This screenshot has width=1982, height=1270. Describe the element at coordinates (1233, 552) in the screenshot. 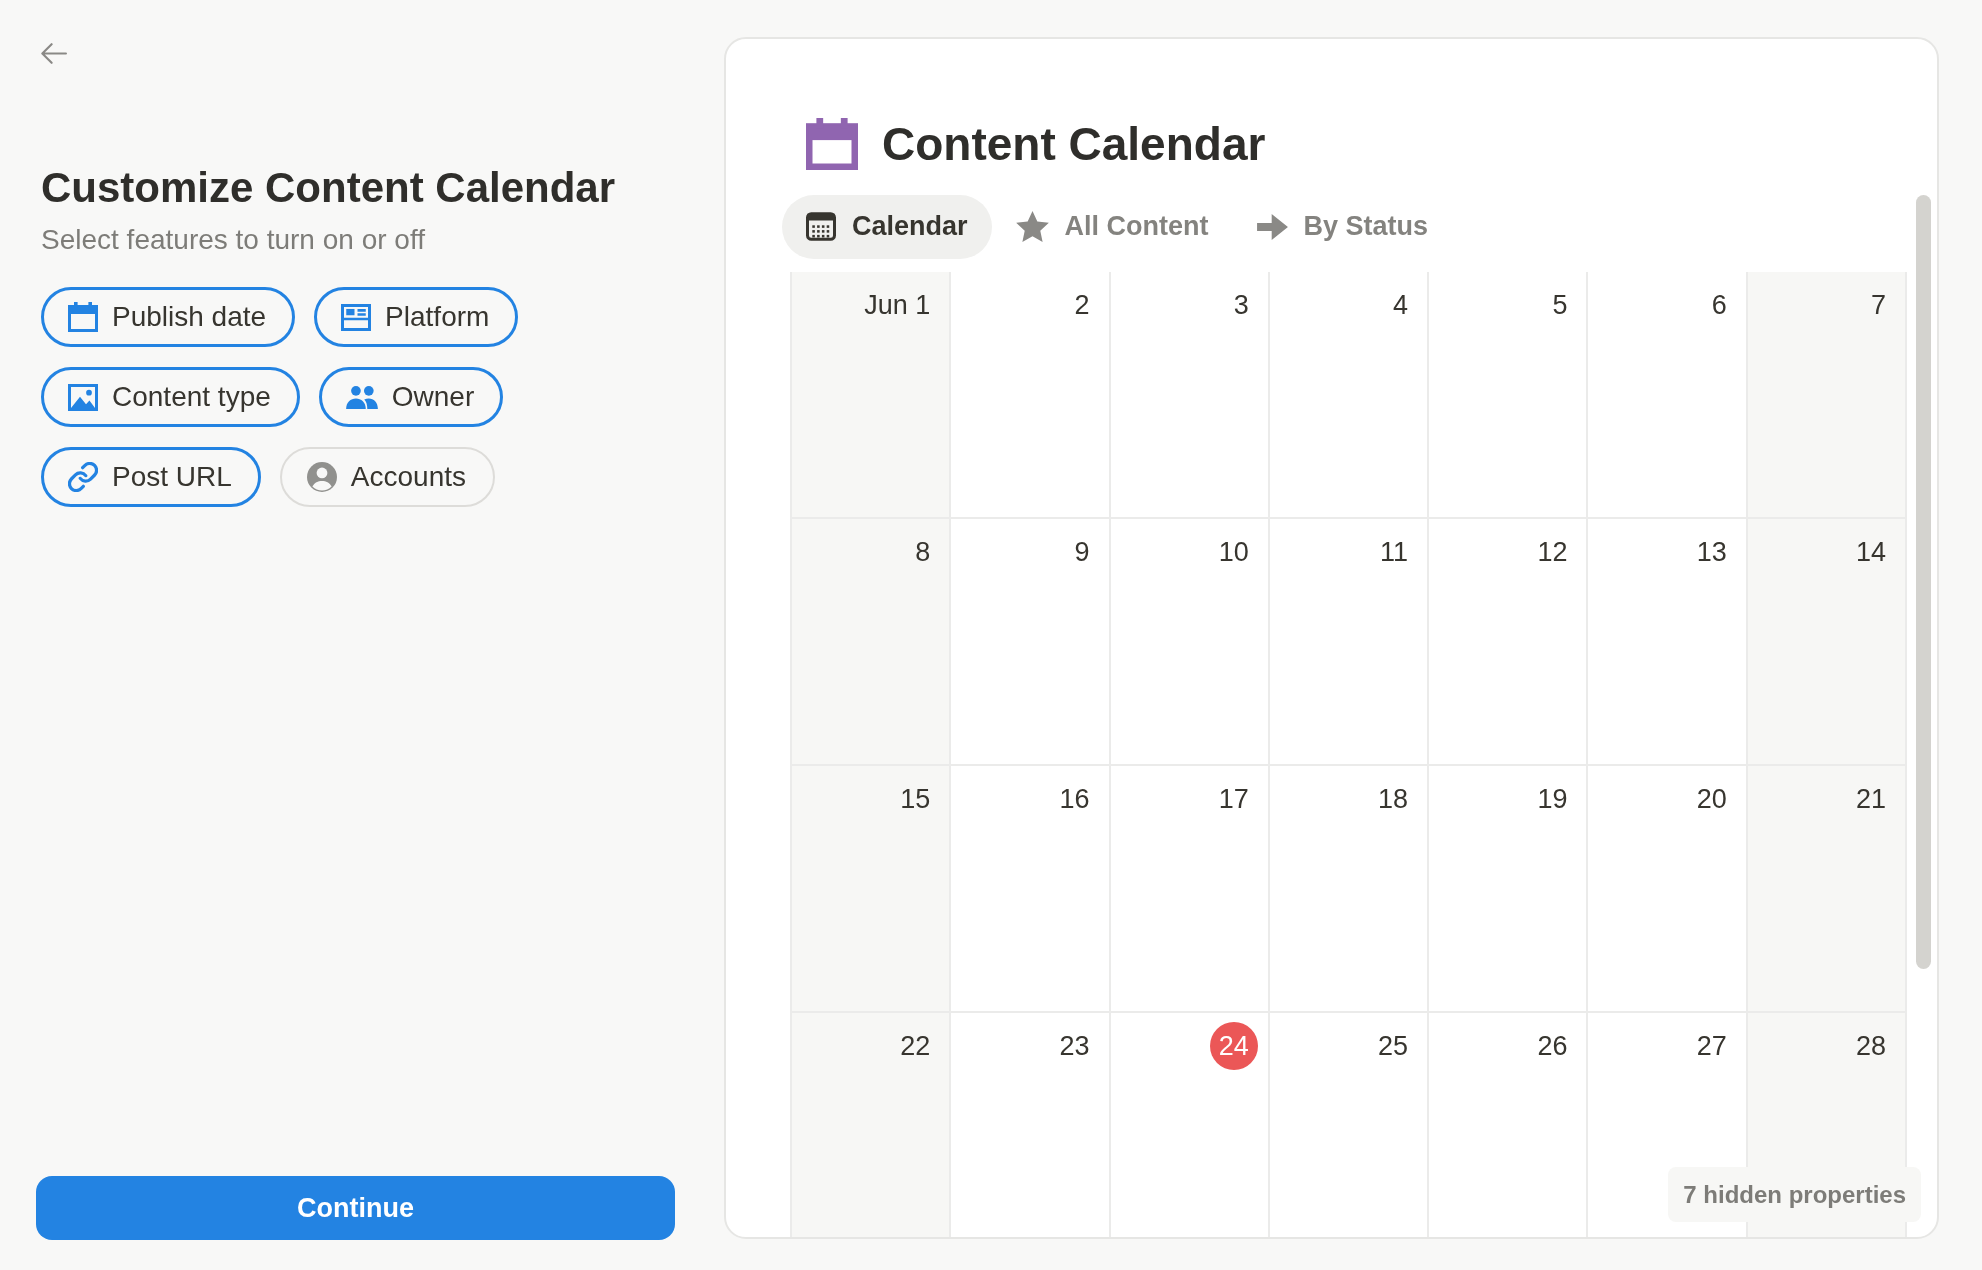

I see `date-number: 10` at that location.